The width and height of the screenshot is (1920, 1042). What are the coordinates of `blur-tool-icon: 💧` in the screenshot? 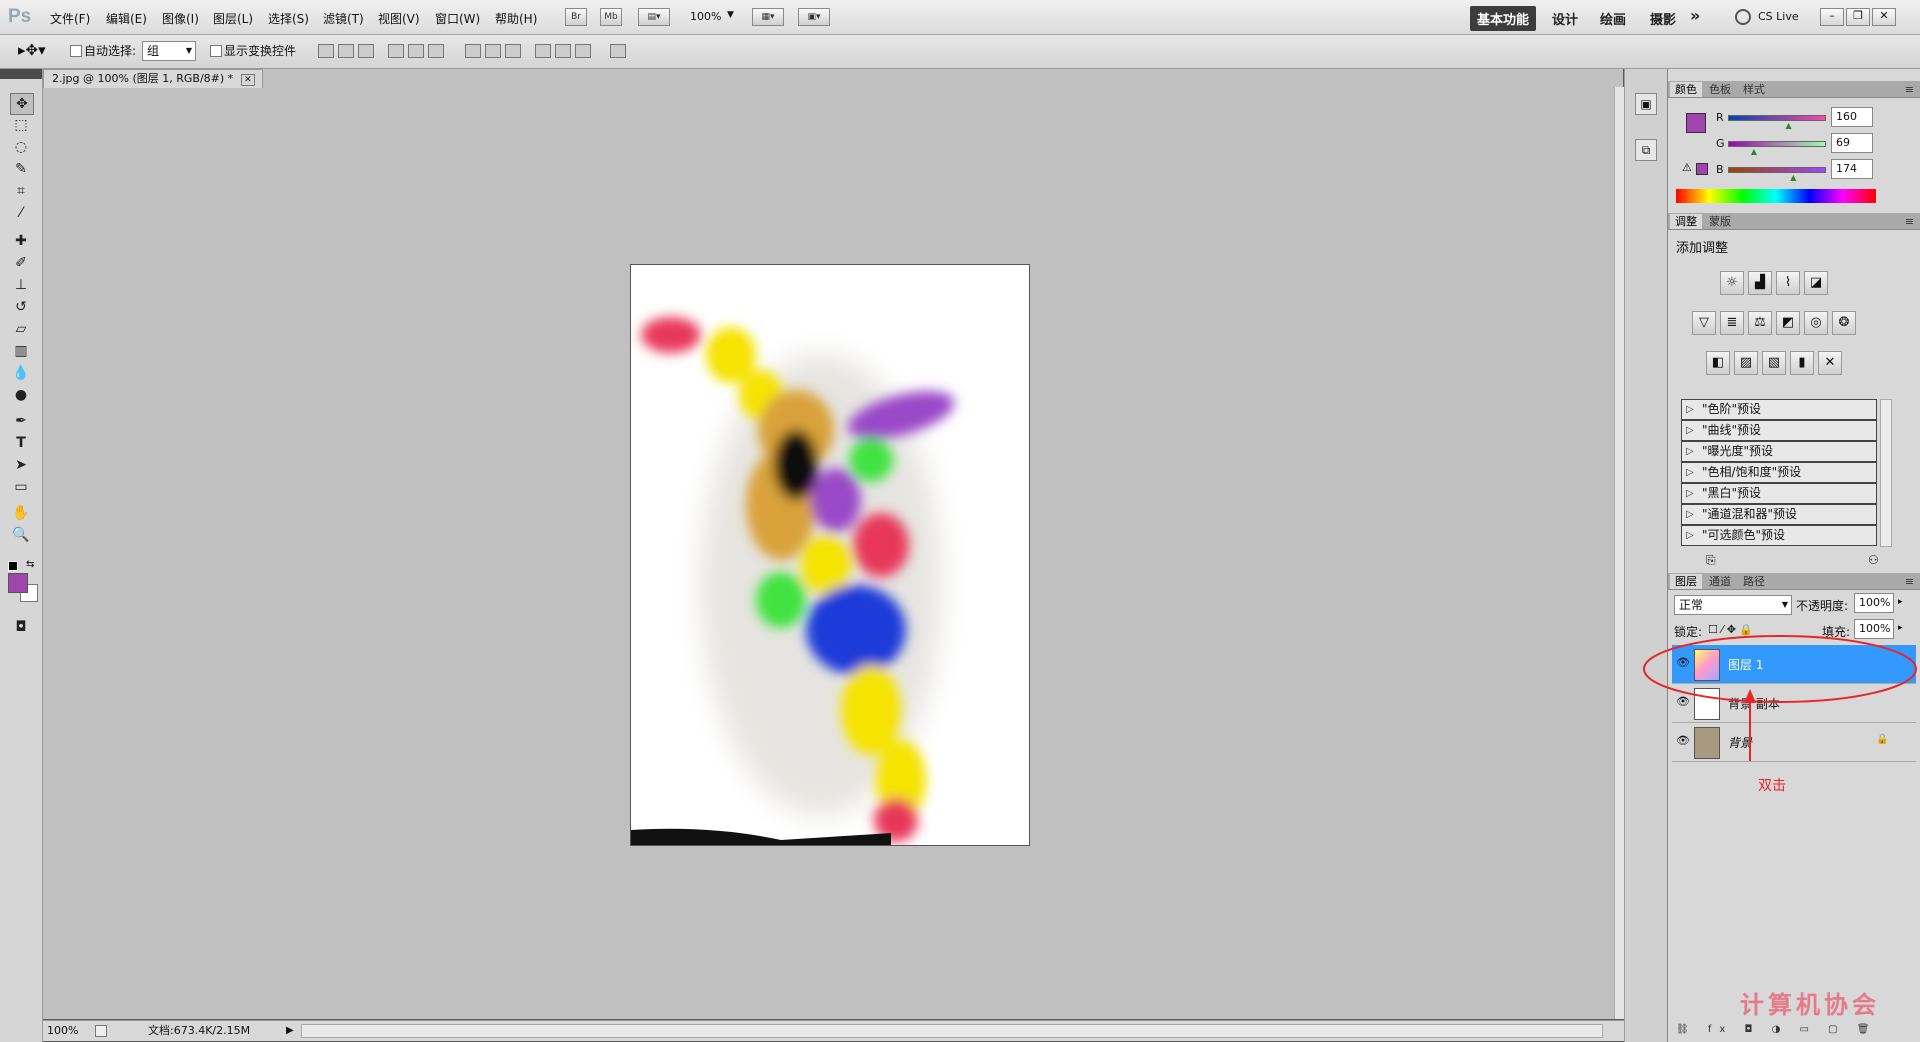 It's located at (21, 373).